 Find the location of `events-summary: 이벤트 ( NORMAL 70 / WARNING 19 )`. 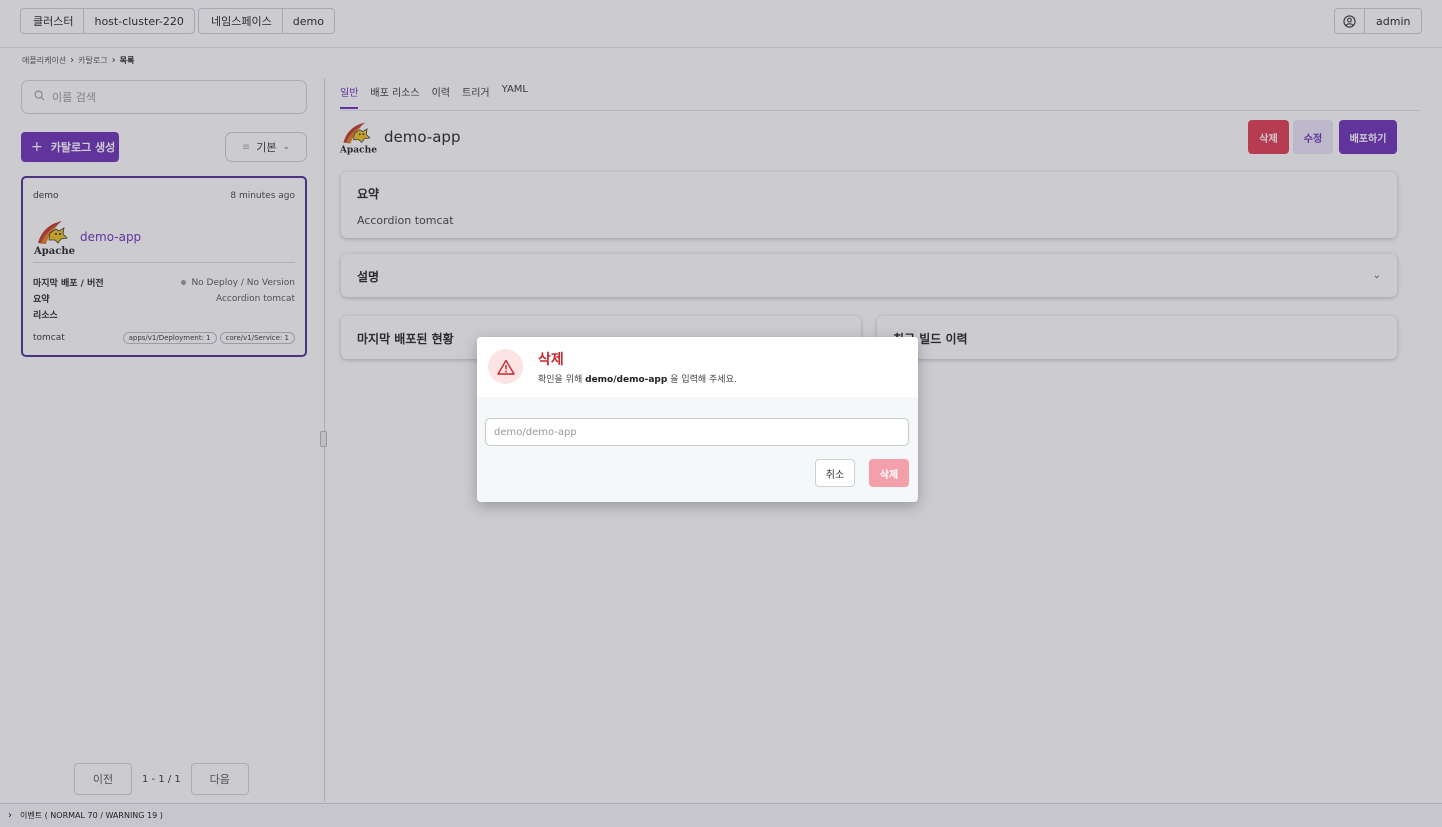

events-summary: 이벤트 ( NORMAL 70 / WARNING 19 ) is located at coordinates (91, 815).